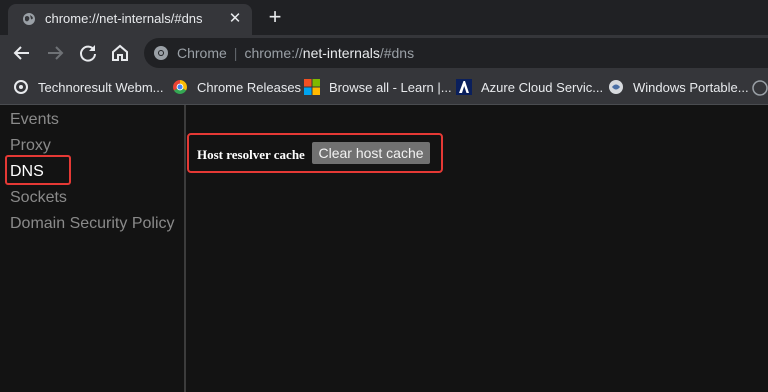 This screenshot has width=768, height=392. What do you see at coordinates (616, 87) in the screenshot?
I see `windows-portable-icon` at bounding box center [616, 87].